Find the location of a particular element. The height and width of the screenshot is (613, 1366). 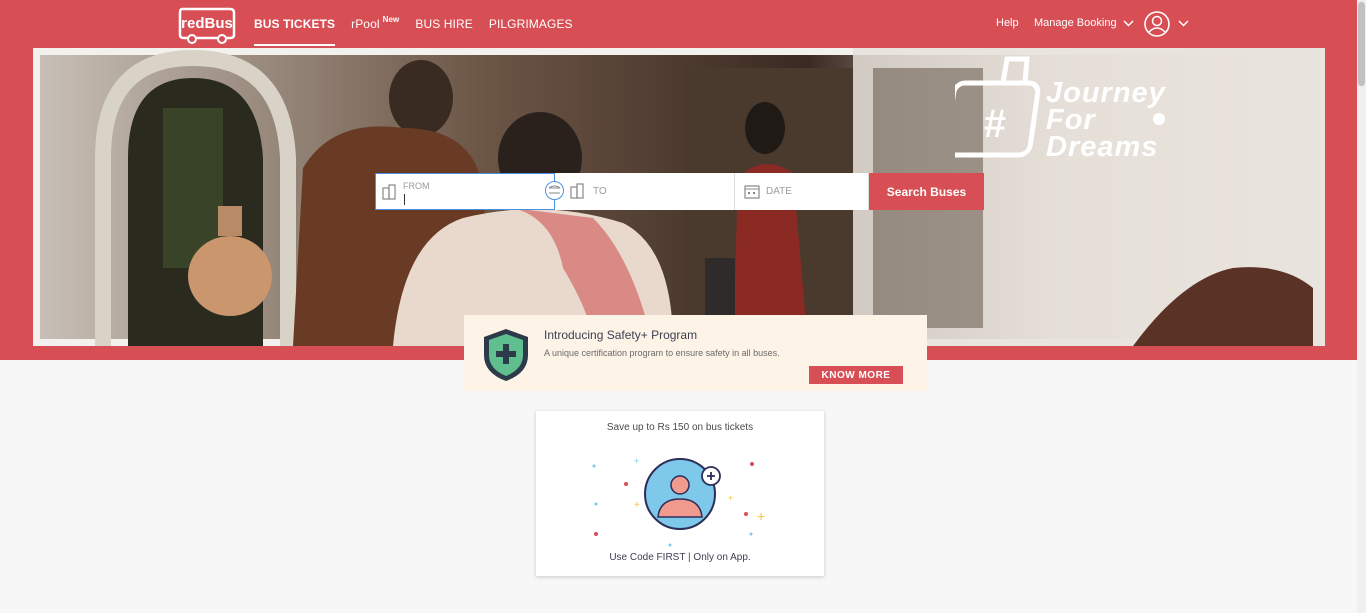

text-cursor is located at coordinates (404, 199).